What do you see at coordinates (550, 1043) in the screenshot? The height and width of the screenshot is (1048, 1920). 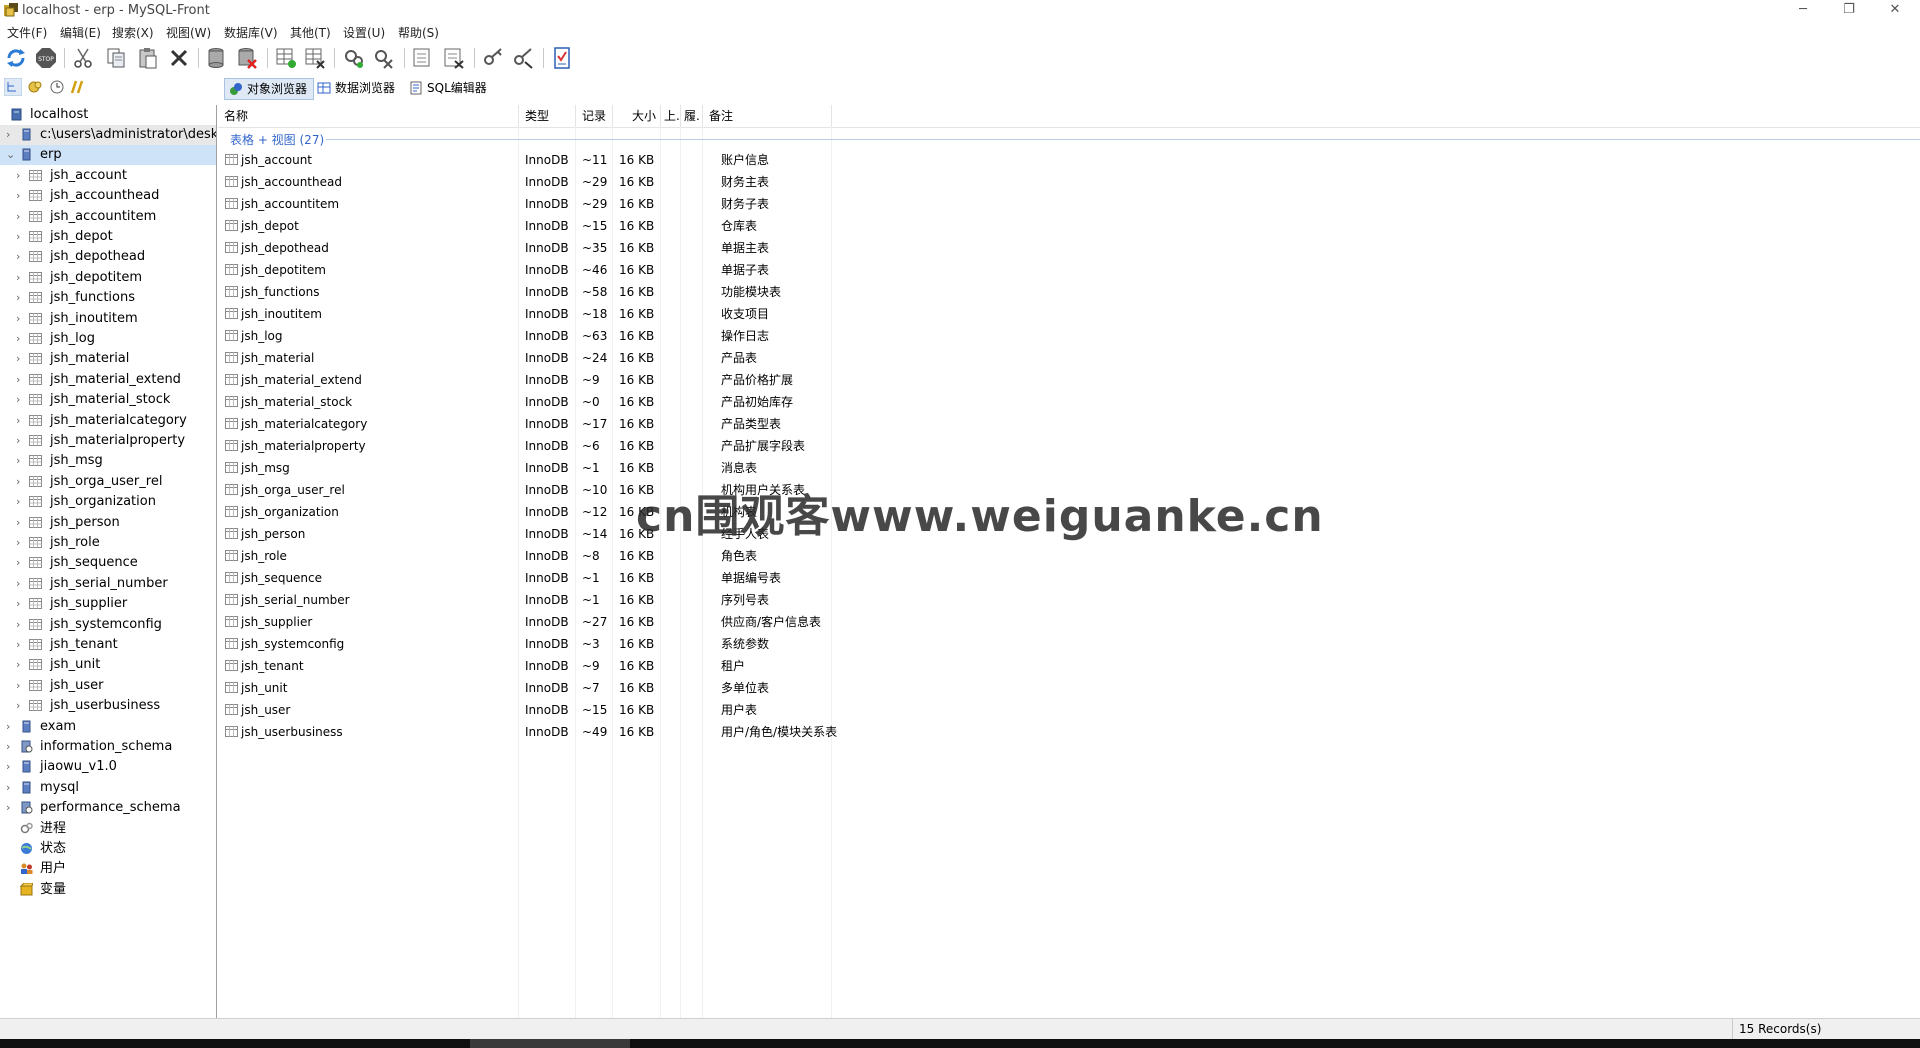 I see `taskbar-item` at bounding box center [550, 1043].